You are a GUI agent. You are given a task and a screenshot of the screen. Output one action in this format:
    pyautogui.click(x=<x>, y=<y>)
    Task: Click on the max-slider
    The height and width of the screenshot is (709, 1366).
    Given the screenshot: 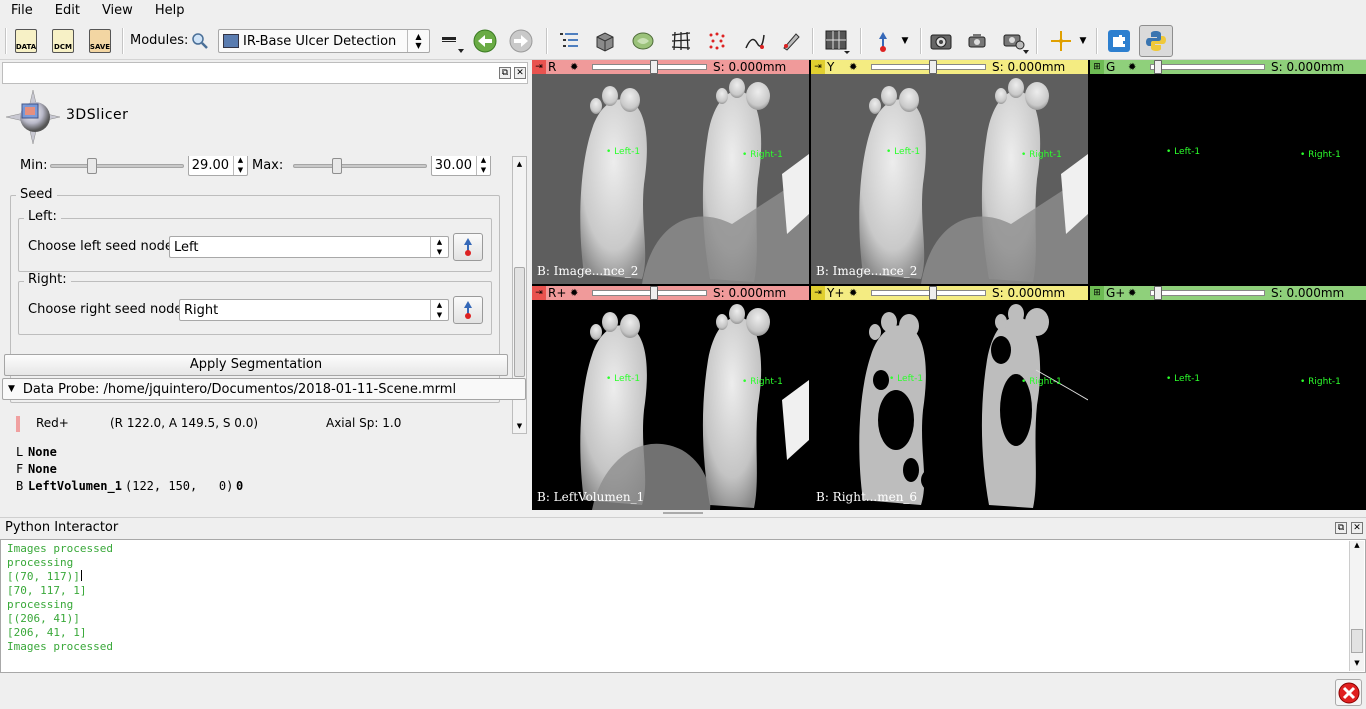 What is the action you would take?
    pyautogui.click(x=360, y=166)
    